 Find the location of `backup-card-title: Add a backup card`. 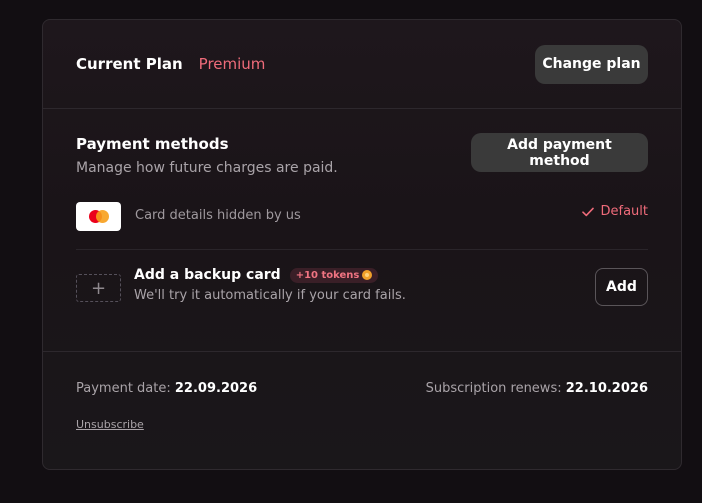

backup-card-title: Add a backup card is located at coordinates (207, 275).